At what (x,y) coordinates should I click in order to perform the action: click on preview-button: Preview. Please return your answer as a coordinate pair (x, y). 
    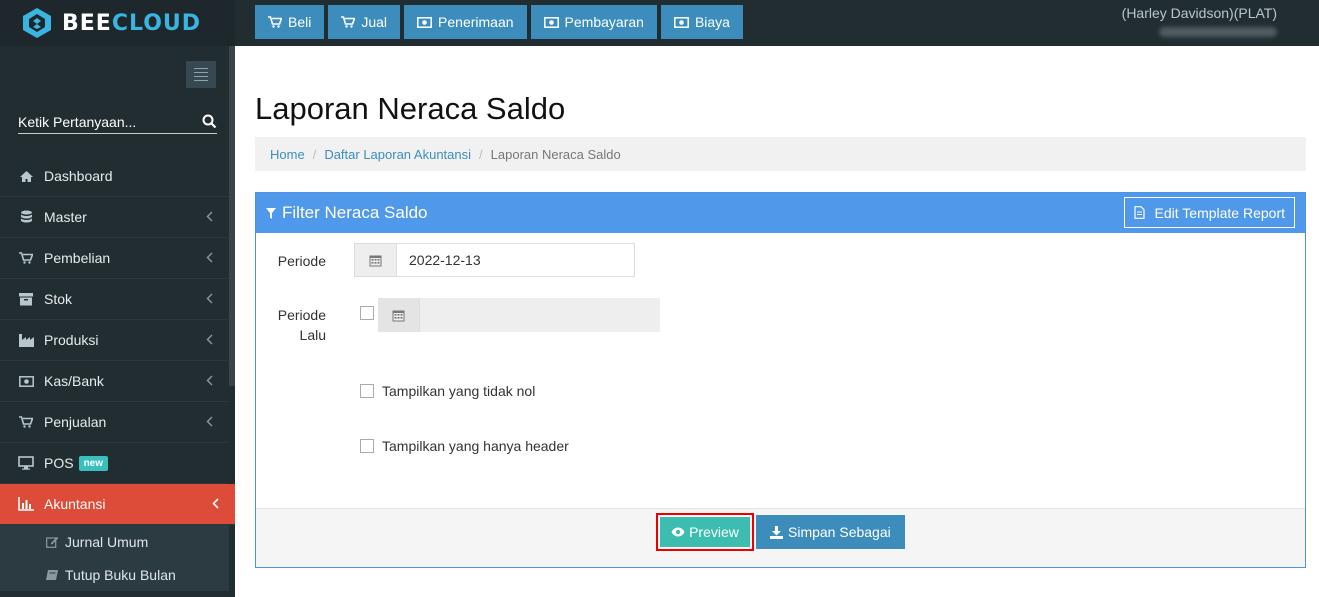
    Looking at the image, I should click on (705, 532).